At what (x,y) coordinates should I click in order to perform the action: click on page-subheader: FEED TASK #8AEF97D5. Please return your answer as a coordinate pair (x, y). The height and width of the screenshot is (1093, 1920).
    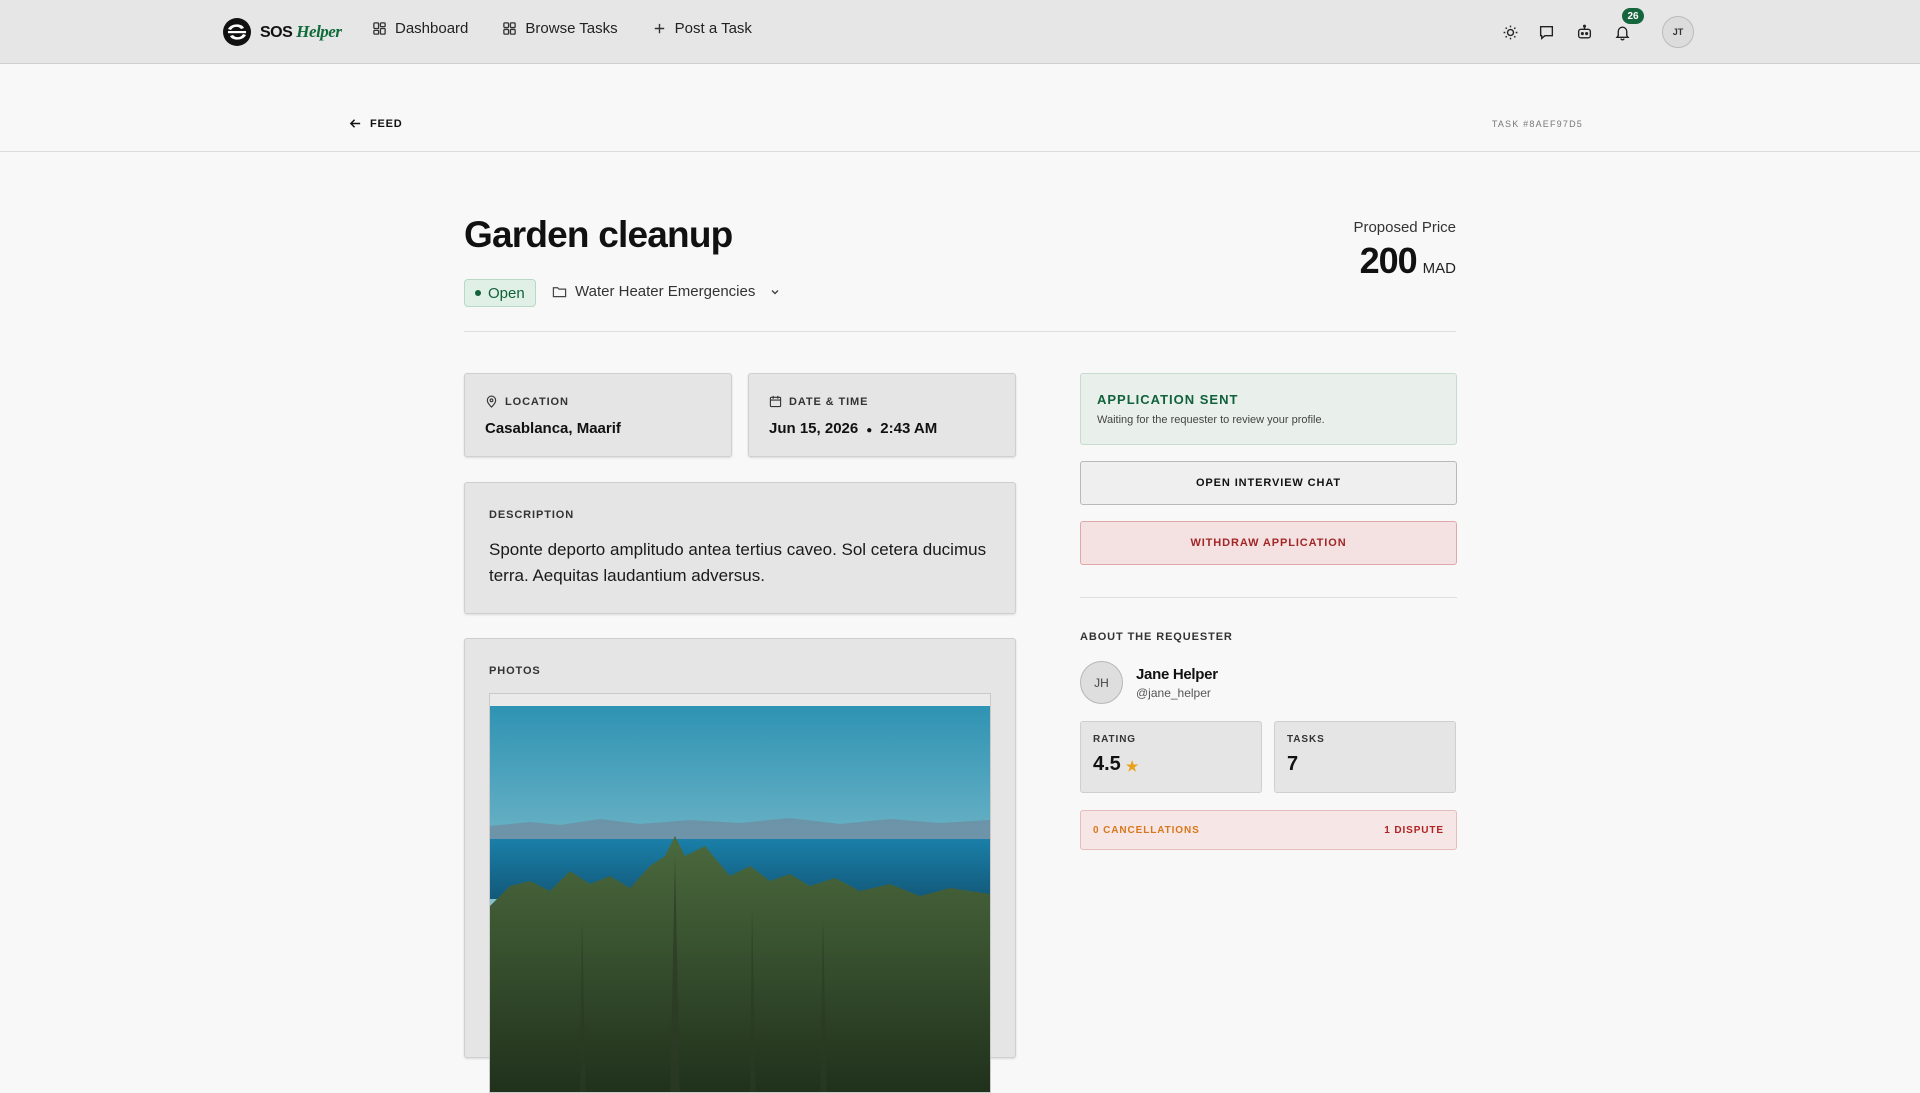
    Looking at the image, I should click on (960, 108).